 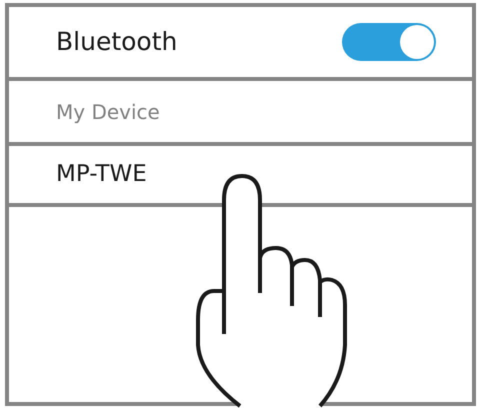 What do you see at coordinates (117, 42) in the screenshot?
I see `bluetooth-label: Bluetooth` at bounding box center [117, 42].